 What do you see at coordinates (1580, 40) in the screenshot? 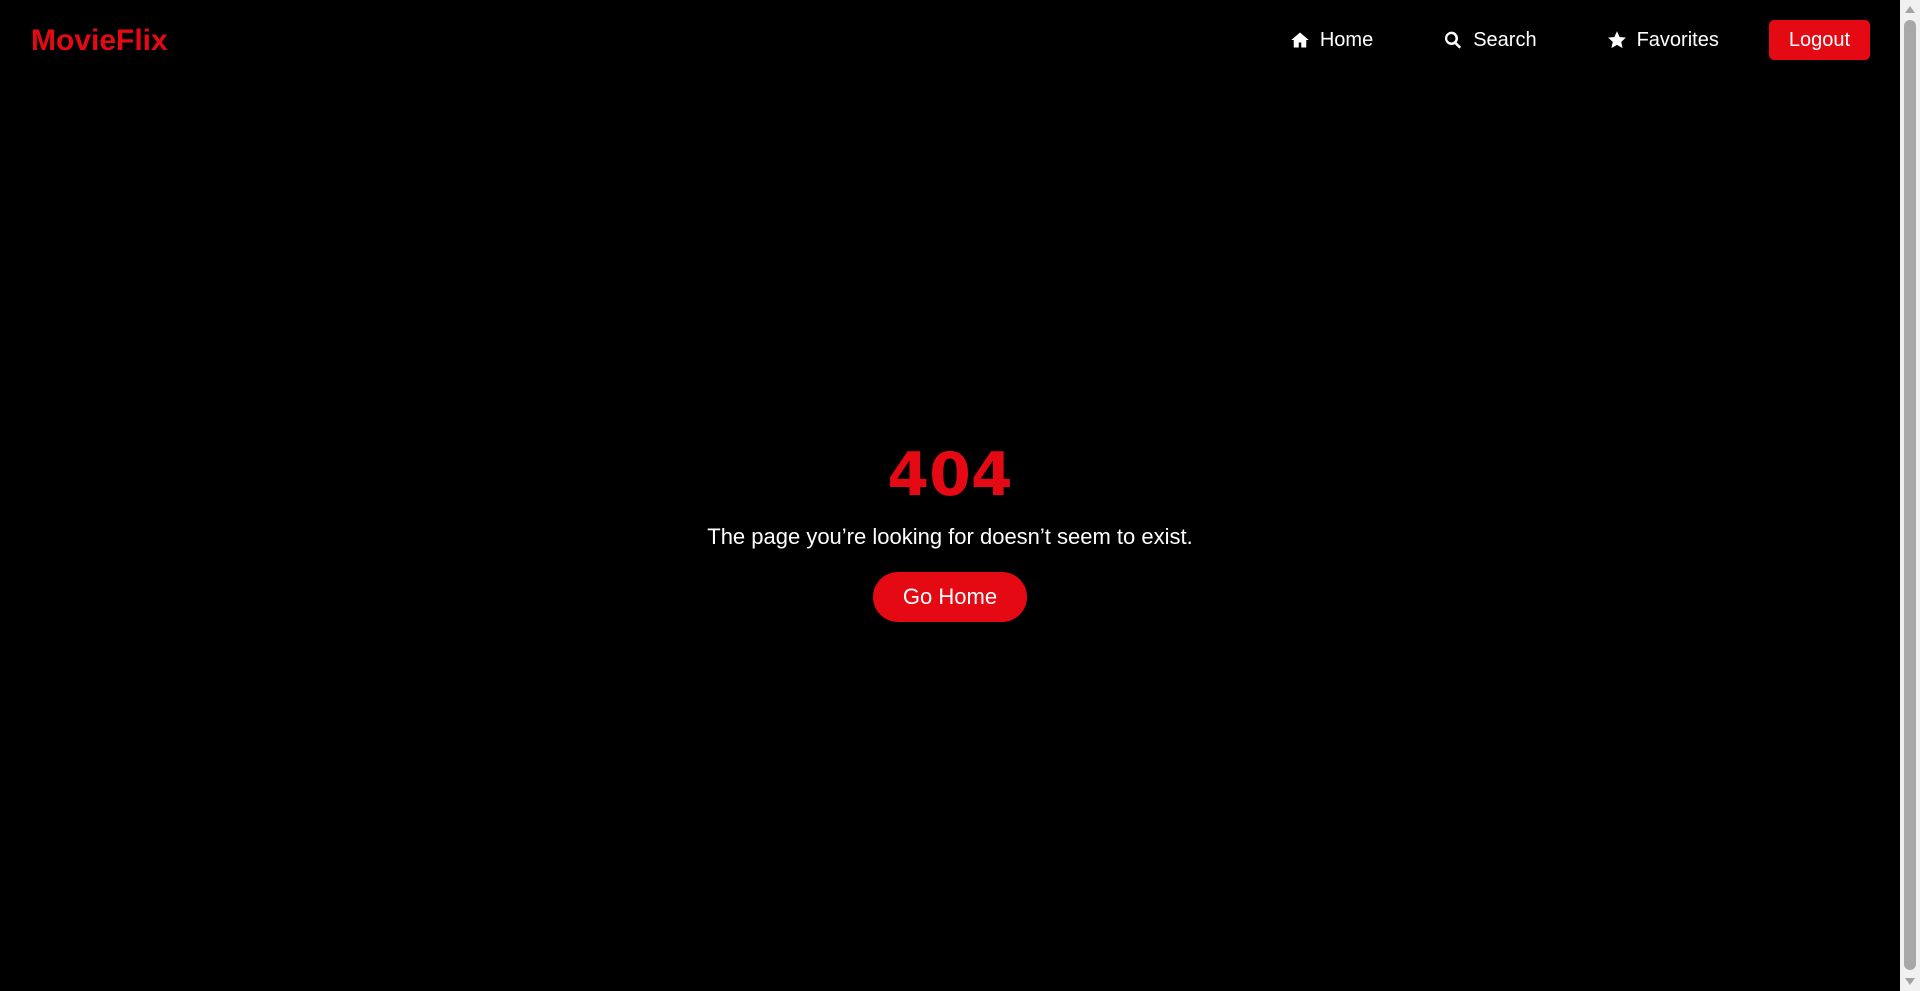
I see `nav-links: Home Search Favorites Logout` at bounding box center [1580, 40].